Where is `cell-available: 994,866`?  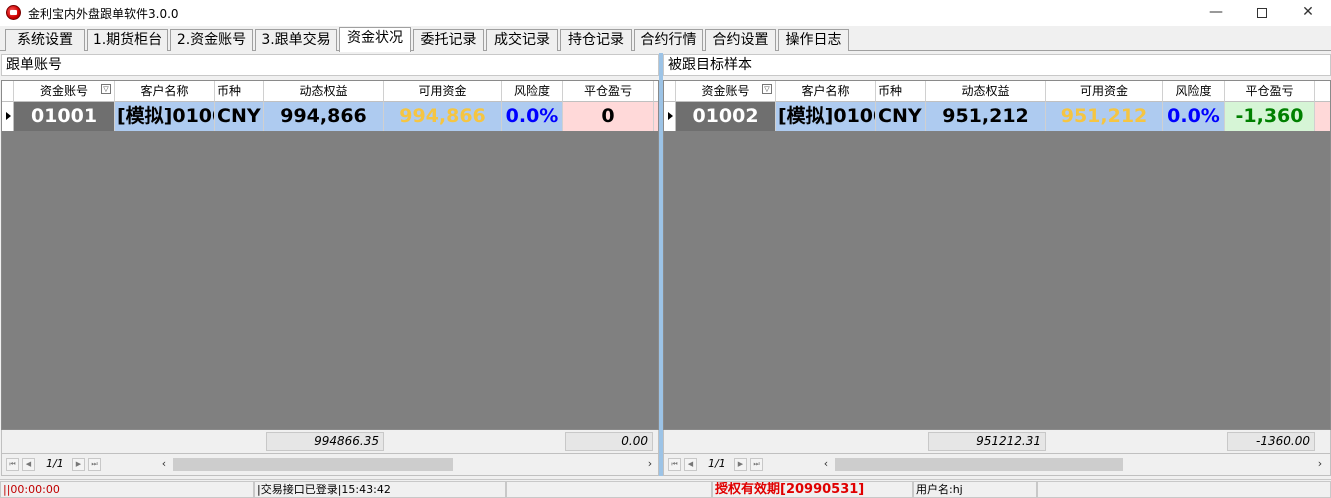
cell-available: 994,866 is located at coordinates (443, 116).